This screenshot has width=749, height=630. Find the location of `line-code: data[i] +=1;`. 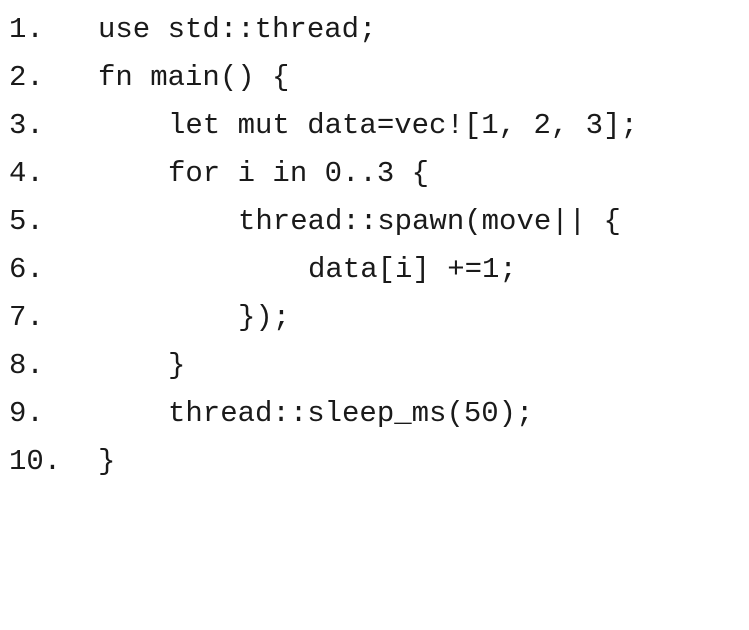

line-code: data[i] +=1; is located at coordinates (412, 269).